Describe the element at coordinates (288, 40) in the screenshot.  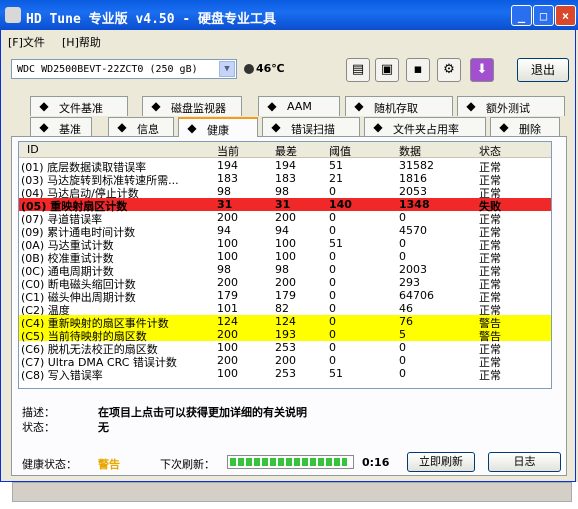
I see `menu-bar: [F]文件 [H]帮助` at that location.